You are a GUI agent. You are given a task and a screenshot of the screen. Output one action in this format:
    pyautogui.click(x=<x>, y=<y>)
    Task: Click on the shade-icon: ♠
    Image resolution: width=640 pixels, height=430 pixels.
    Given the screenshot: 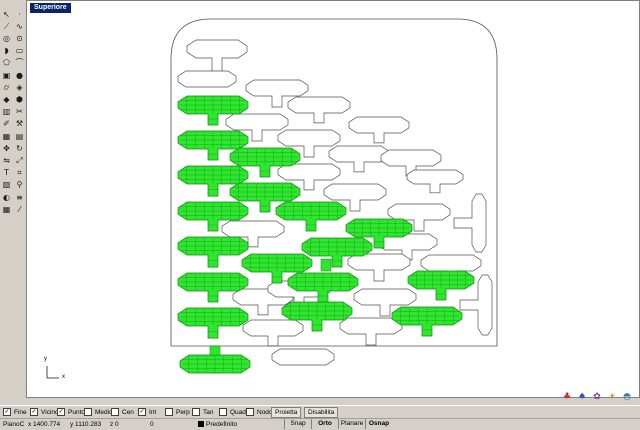 What is the action you would take?
    pyautogui.click(x=582, y=397)
    